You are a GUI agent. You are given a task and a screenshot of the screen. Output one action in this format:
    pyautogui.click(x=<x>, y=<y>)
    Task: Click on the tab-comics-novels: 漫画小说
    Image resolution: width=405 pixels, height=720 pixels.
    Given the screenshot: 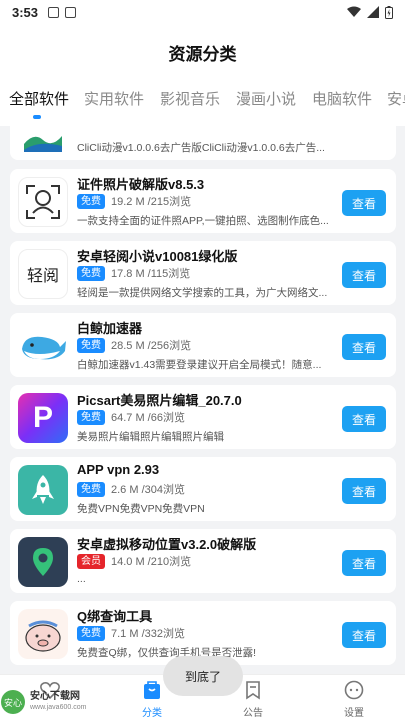 What is the action you would take?
    pyautogui.click(x=266, y=98)
    